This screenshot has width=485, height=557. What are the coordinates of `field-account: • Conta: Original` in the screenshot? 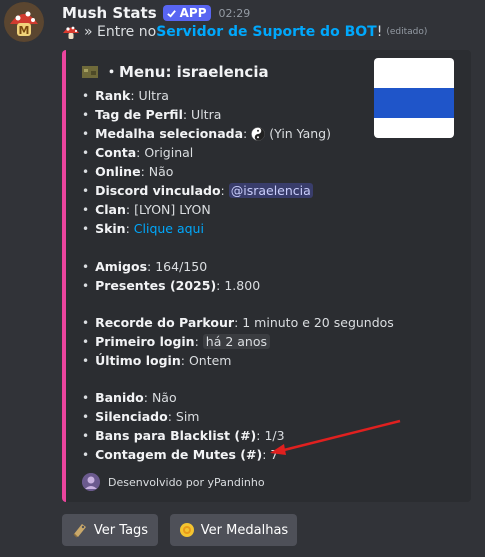 It's located at (138, 152).